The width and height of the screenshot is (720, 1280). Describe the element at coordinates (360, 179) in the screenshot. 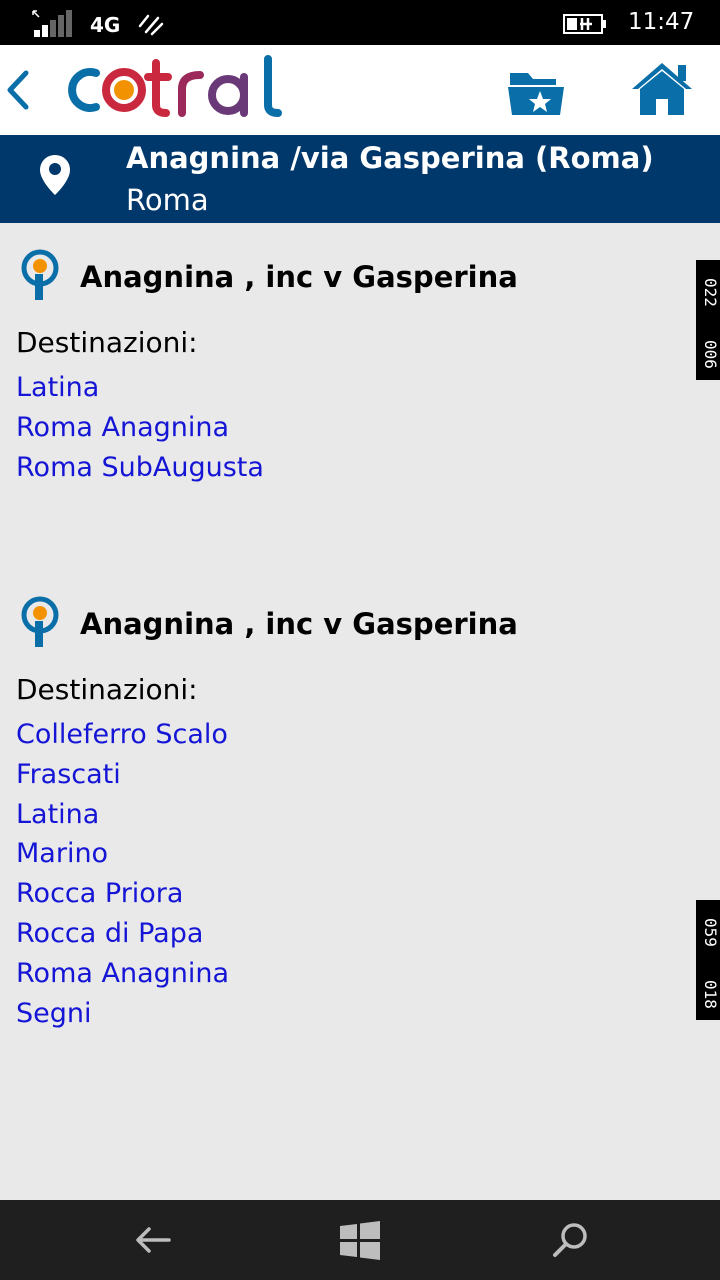

I see `stop-banner: Anagnina /via Gasperina (Roma) Roma` at that location.